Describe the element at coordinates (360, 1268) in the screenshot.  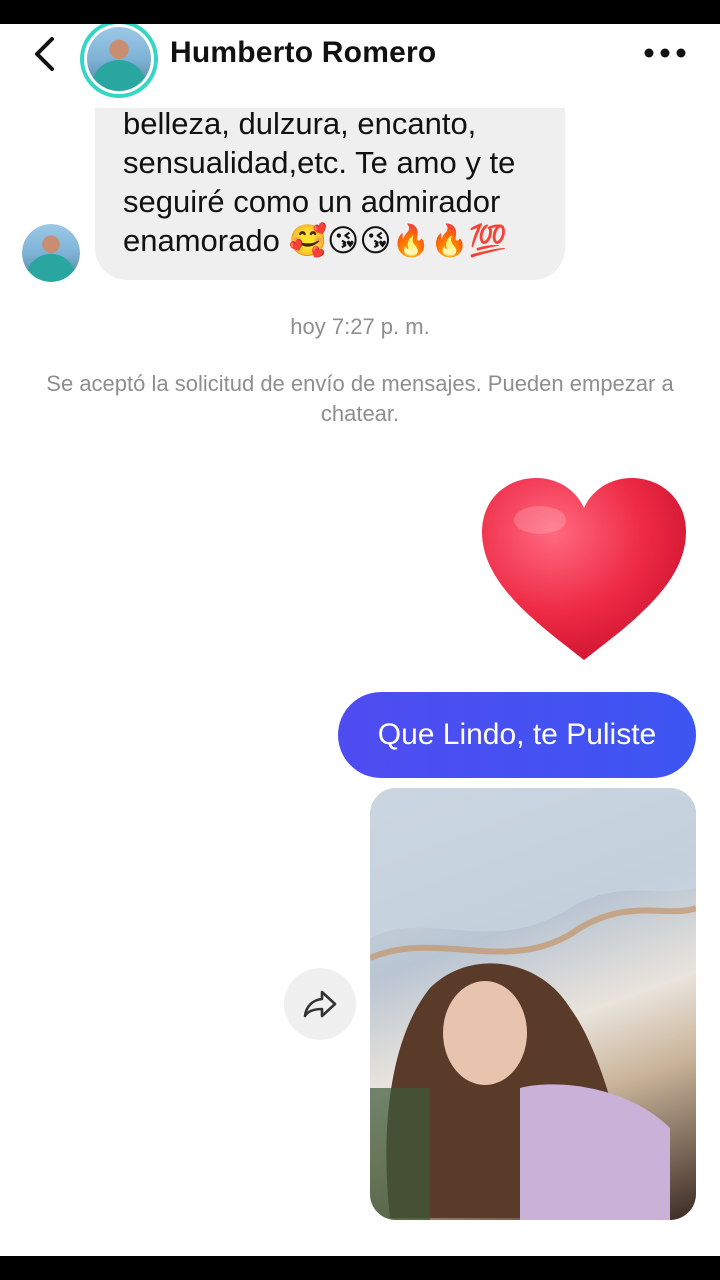
I see `bottom-bar` at that location.